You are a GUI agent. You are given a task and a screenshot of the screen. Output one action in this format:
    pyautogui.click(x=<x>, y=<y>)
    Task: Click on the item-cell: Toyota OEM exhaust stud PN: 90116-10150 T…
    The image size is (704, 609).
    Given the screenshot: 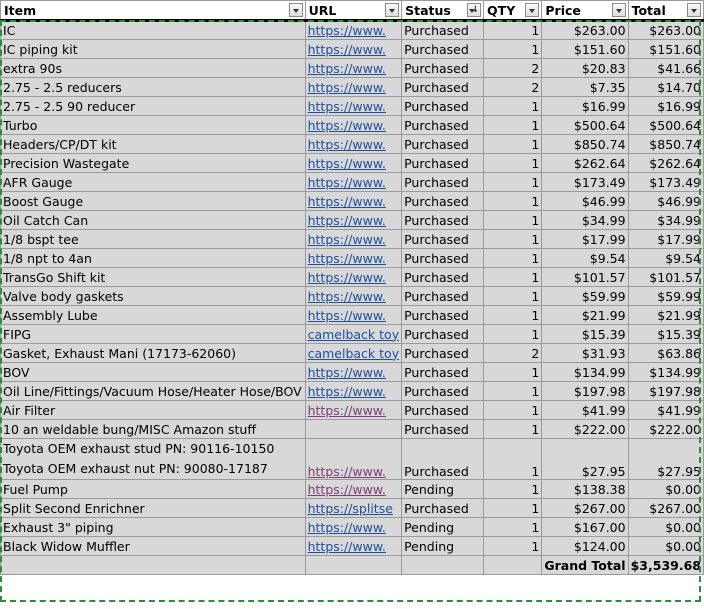 What is the action you would take?
    pyautogui.click(x=153, y=459)
    